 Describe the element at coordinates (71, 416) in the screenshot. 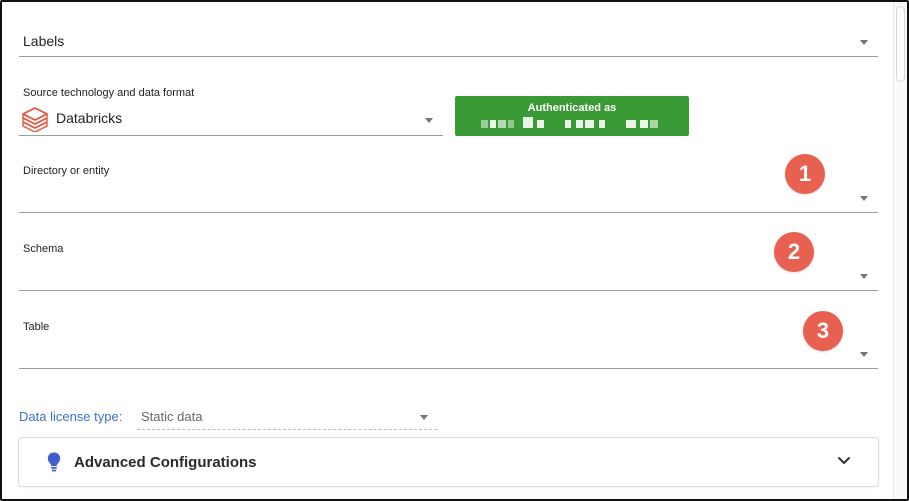

I see `data-license-label: Data license type:` at that location.